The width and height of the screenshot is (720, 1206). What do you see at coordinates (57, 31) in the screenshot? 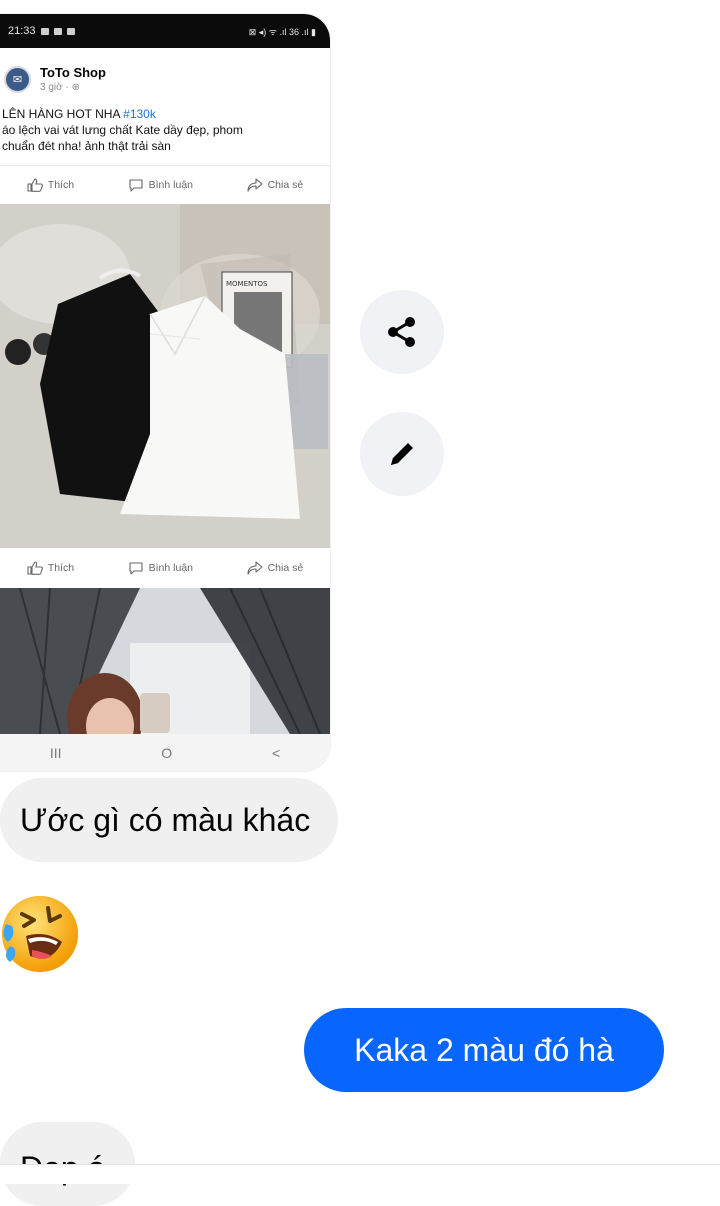
I see `shield-icon` at bounding box center [57, 31].